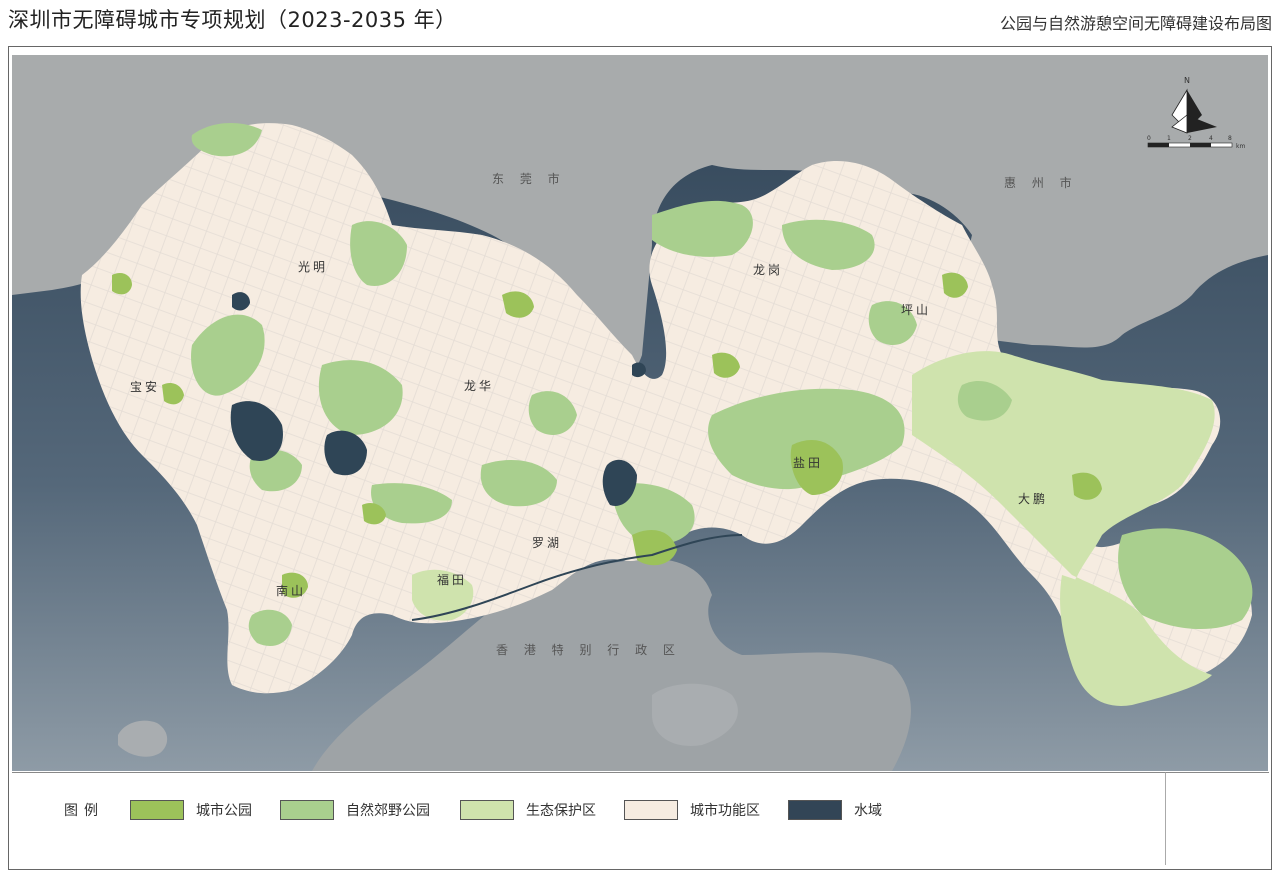 This screenshot has width=1280, height=875. I want to click on legend-label: 城市公园, so click(224, 811).